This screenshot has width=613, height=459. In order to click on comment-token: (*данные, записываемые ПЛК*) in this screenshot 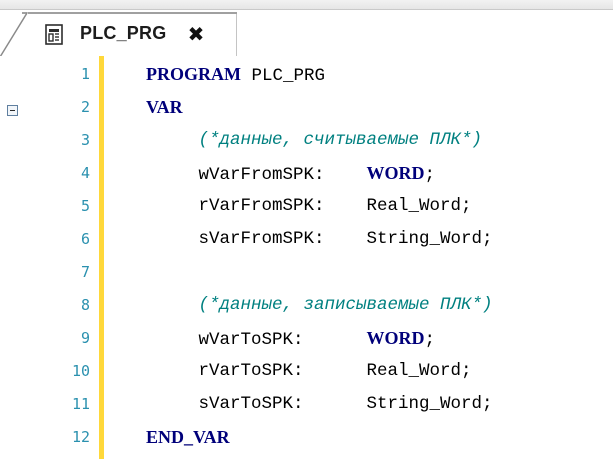, I will do `click(319, 305)`.